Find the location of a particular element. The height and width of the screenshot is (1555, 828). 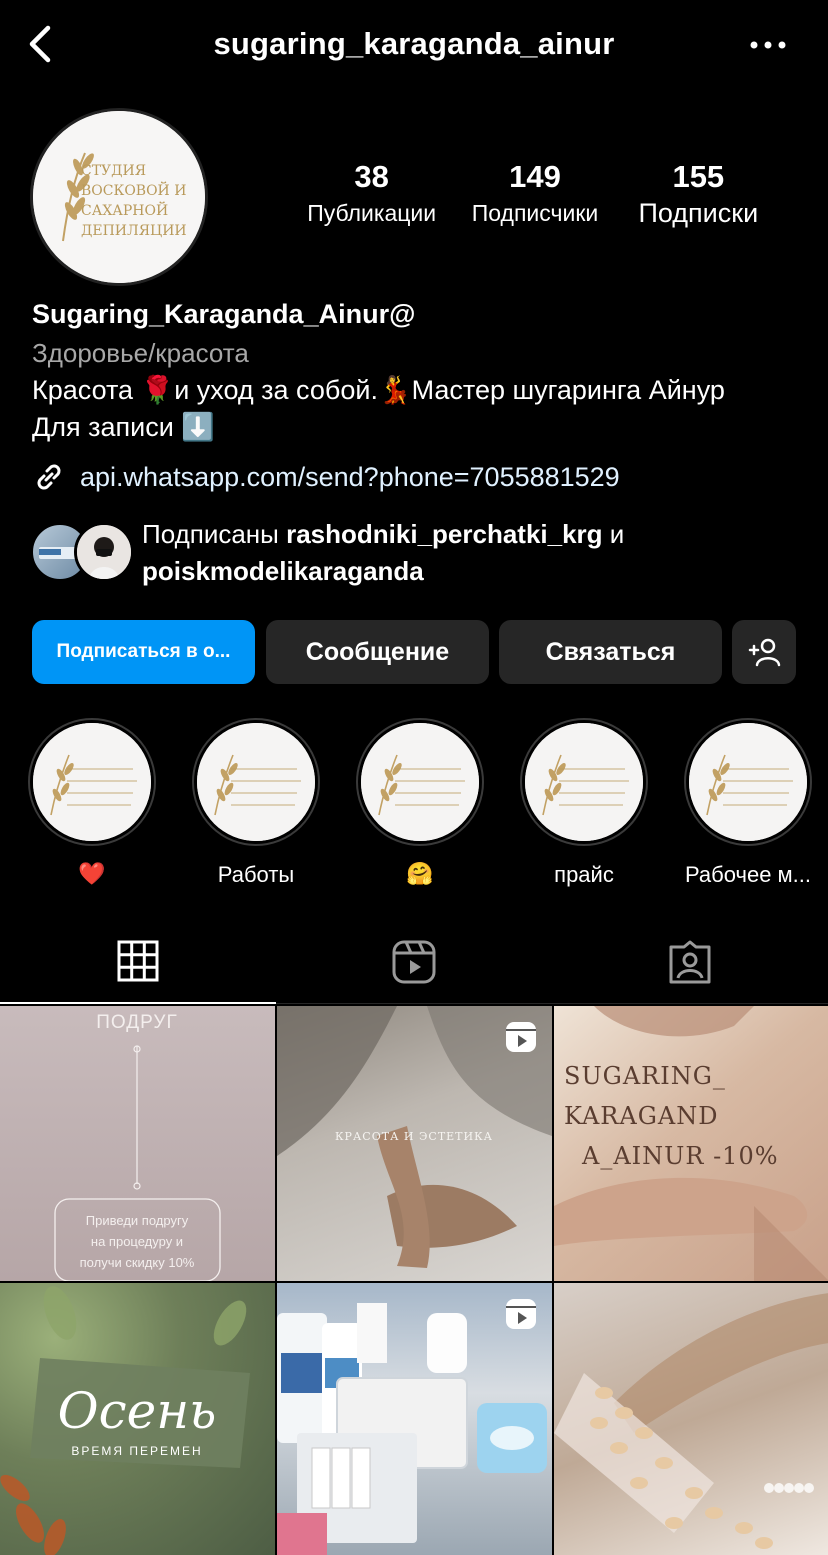

post-text: A_AINUR -10% is located at coordinates (680, 1156).